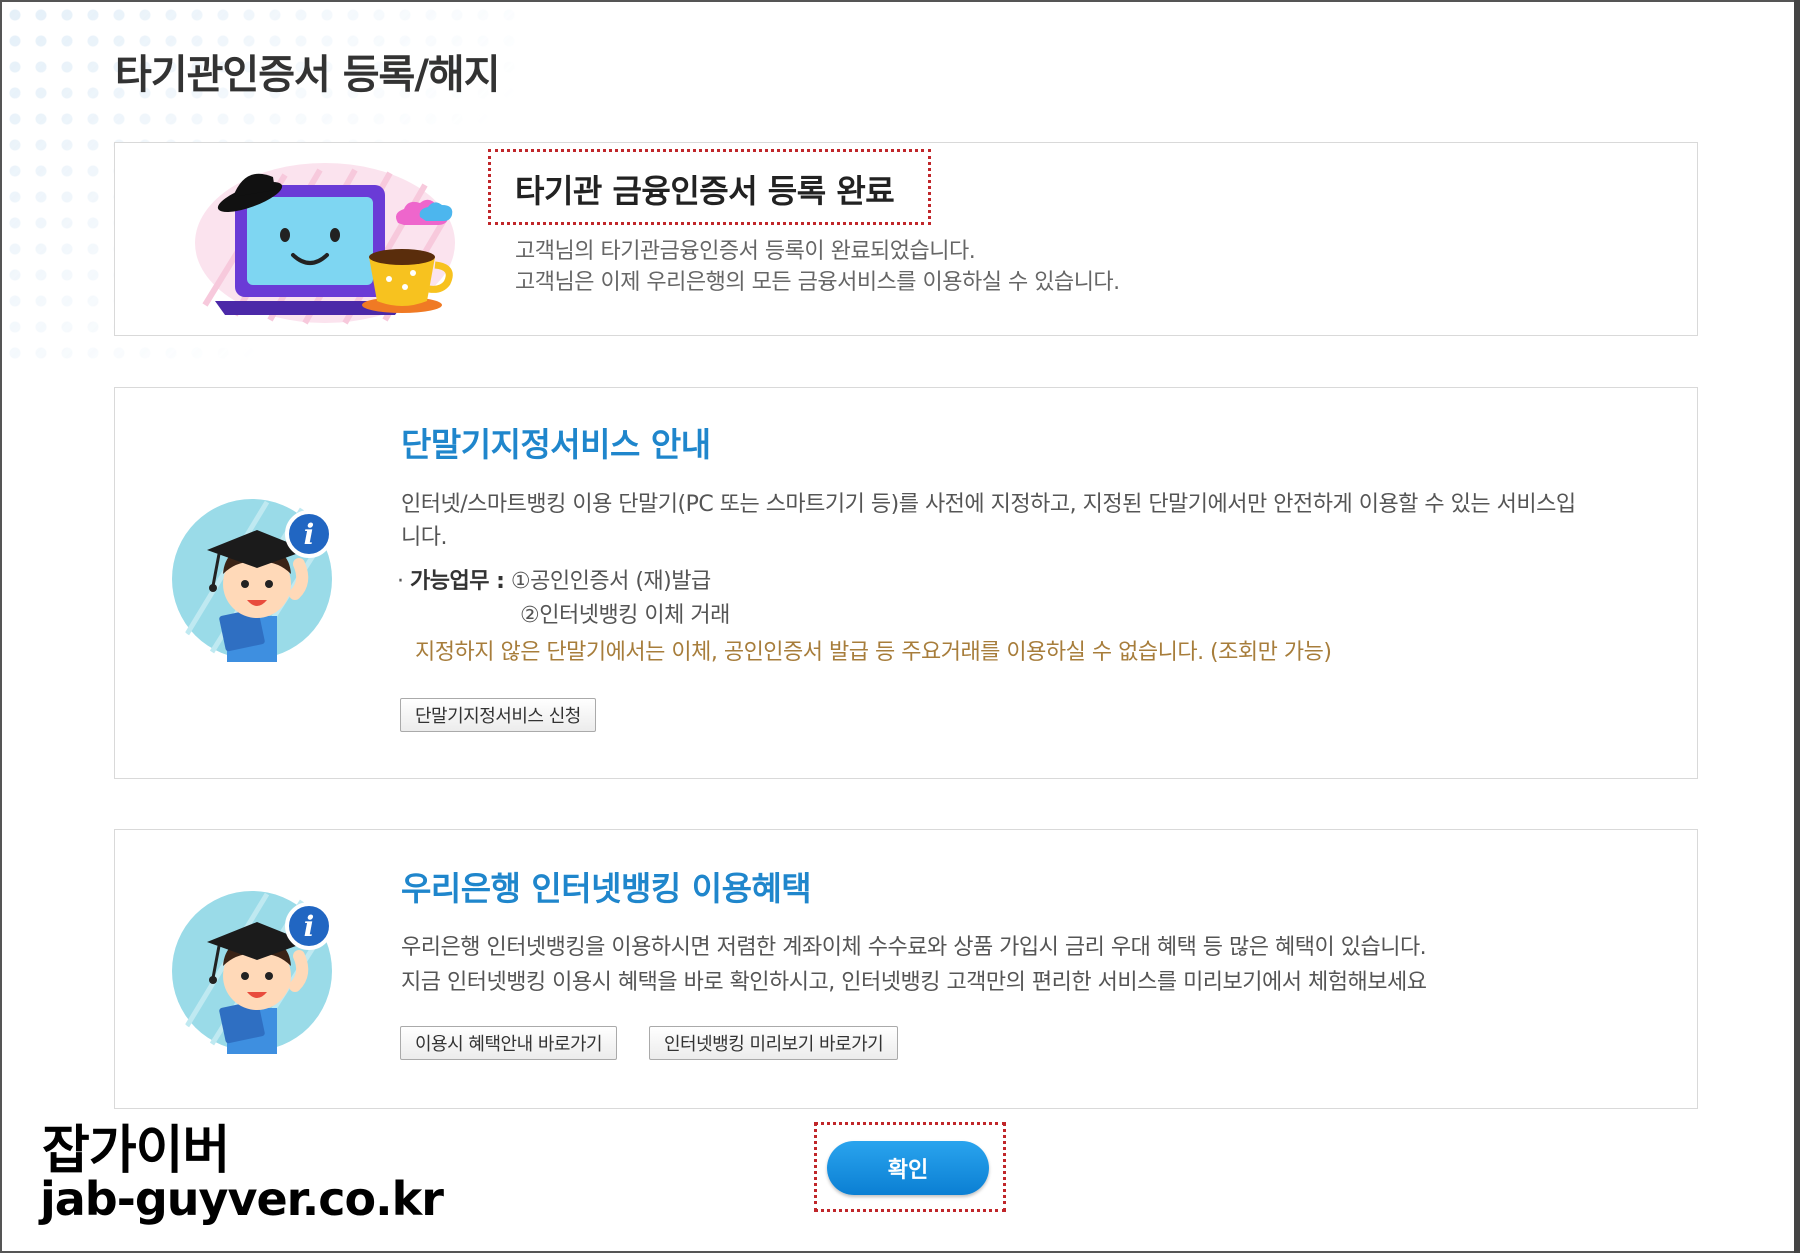 The width and height of the screenshot is (1800, 1253). I want to click on right-border, so click(1797, 626).